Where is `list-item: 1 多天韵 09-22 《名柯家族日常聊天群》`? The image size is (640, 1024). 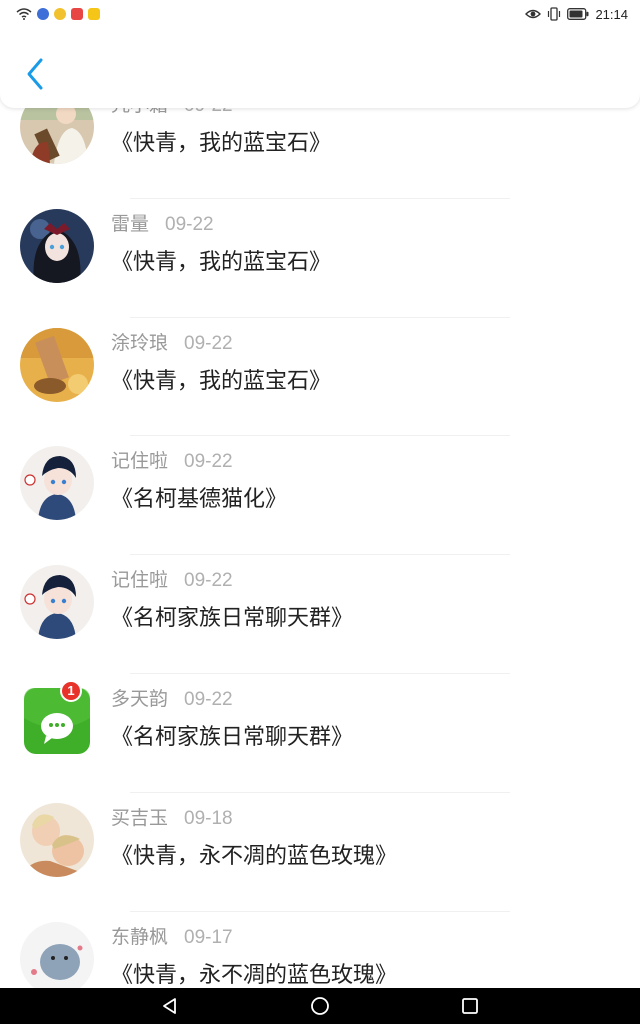
list-item: 1 多天韵 09-22 《名柯家族日常聊天群》 is located at coordinates (320, 733).